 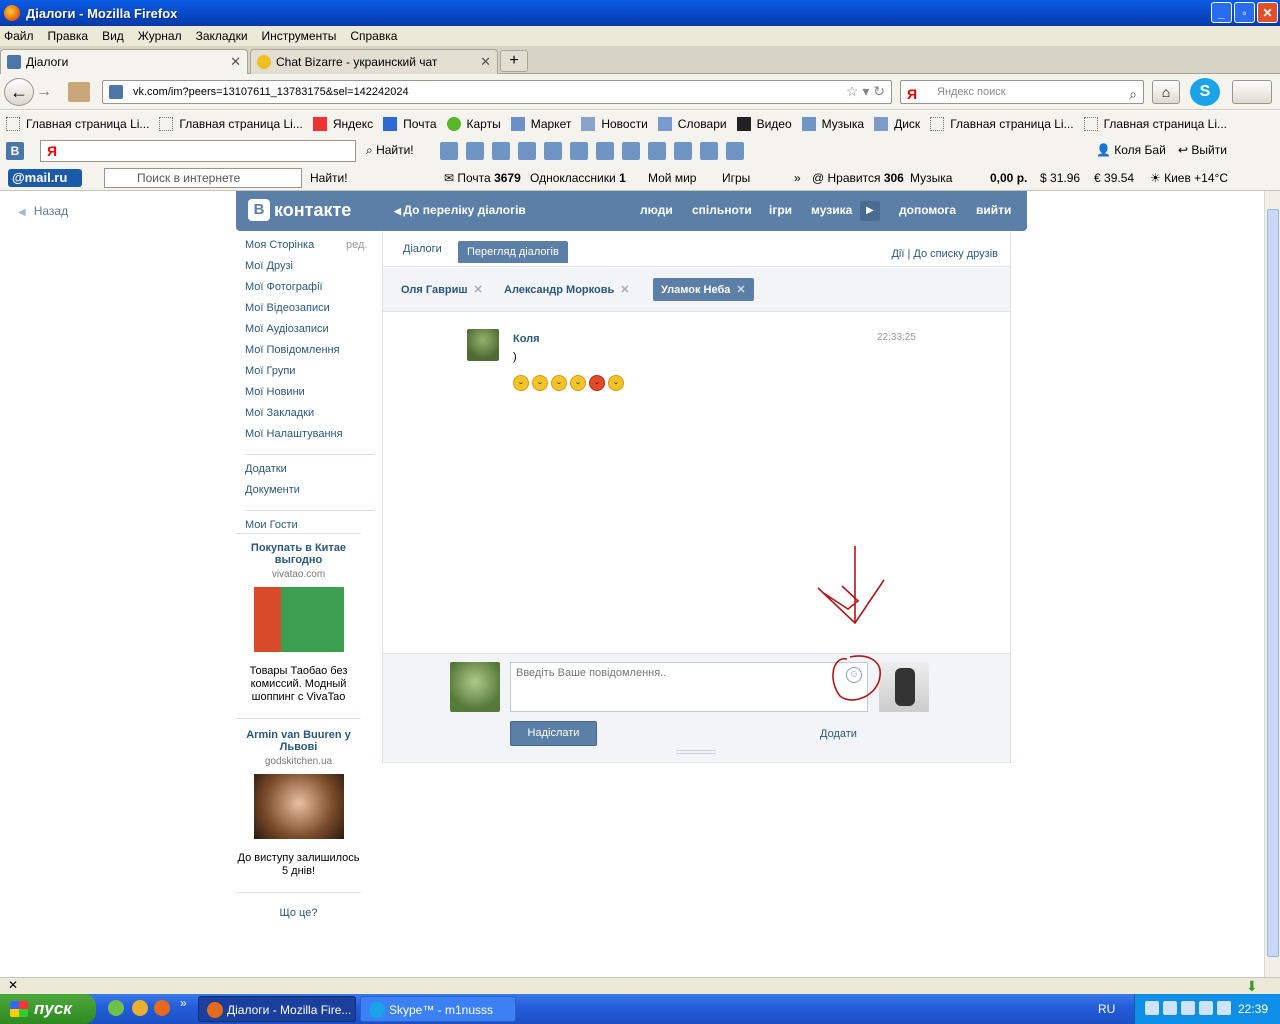 I want to click on yandex-search-input: Я, so click(x=198, y=151).